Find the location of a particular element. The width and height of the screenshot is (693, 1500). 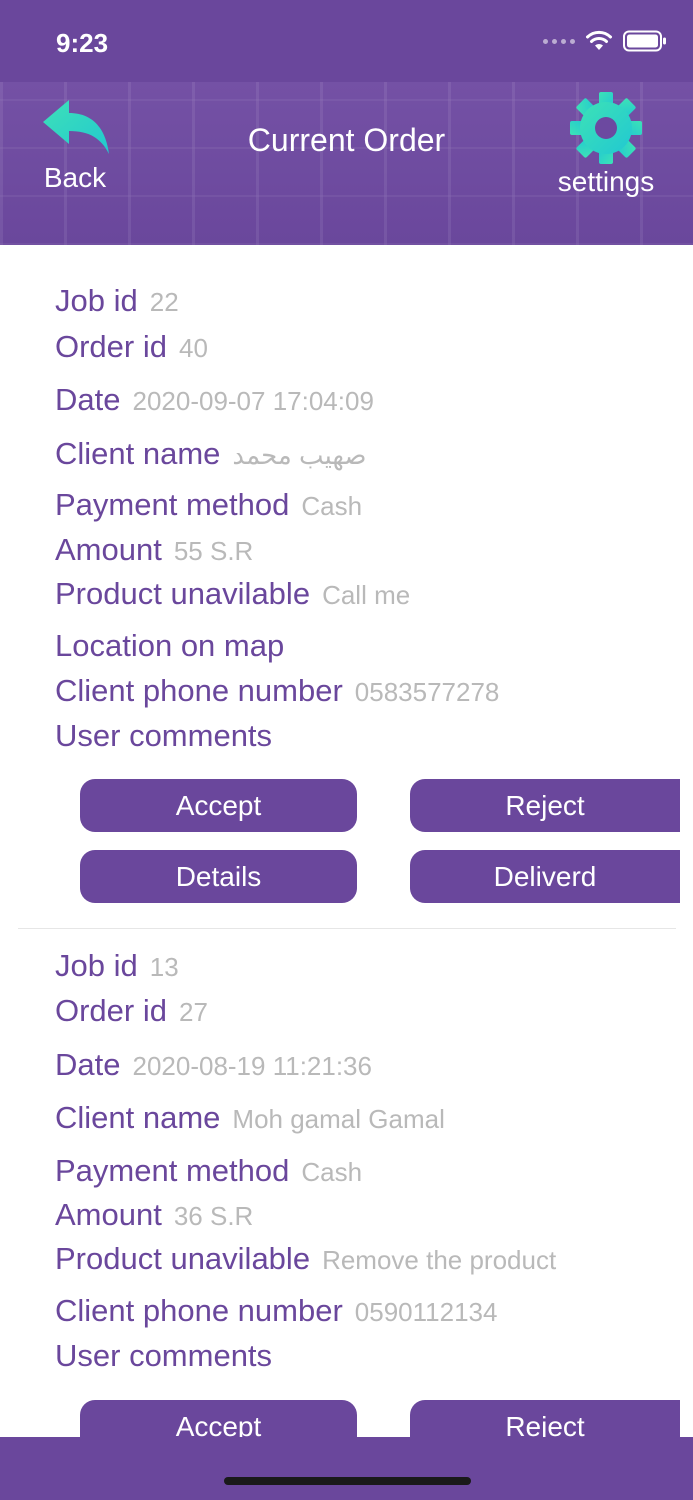

job-id-value: 22 is located at coordinates (164, 302).